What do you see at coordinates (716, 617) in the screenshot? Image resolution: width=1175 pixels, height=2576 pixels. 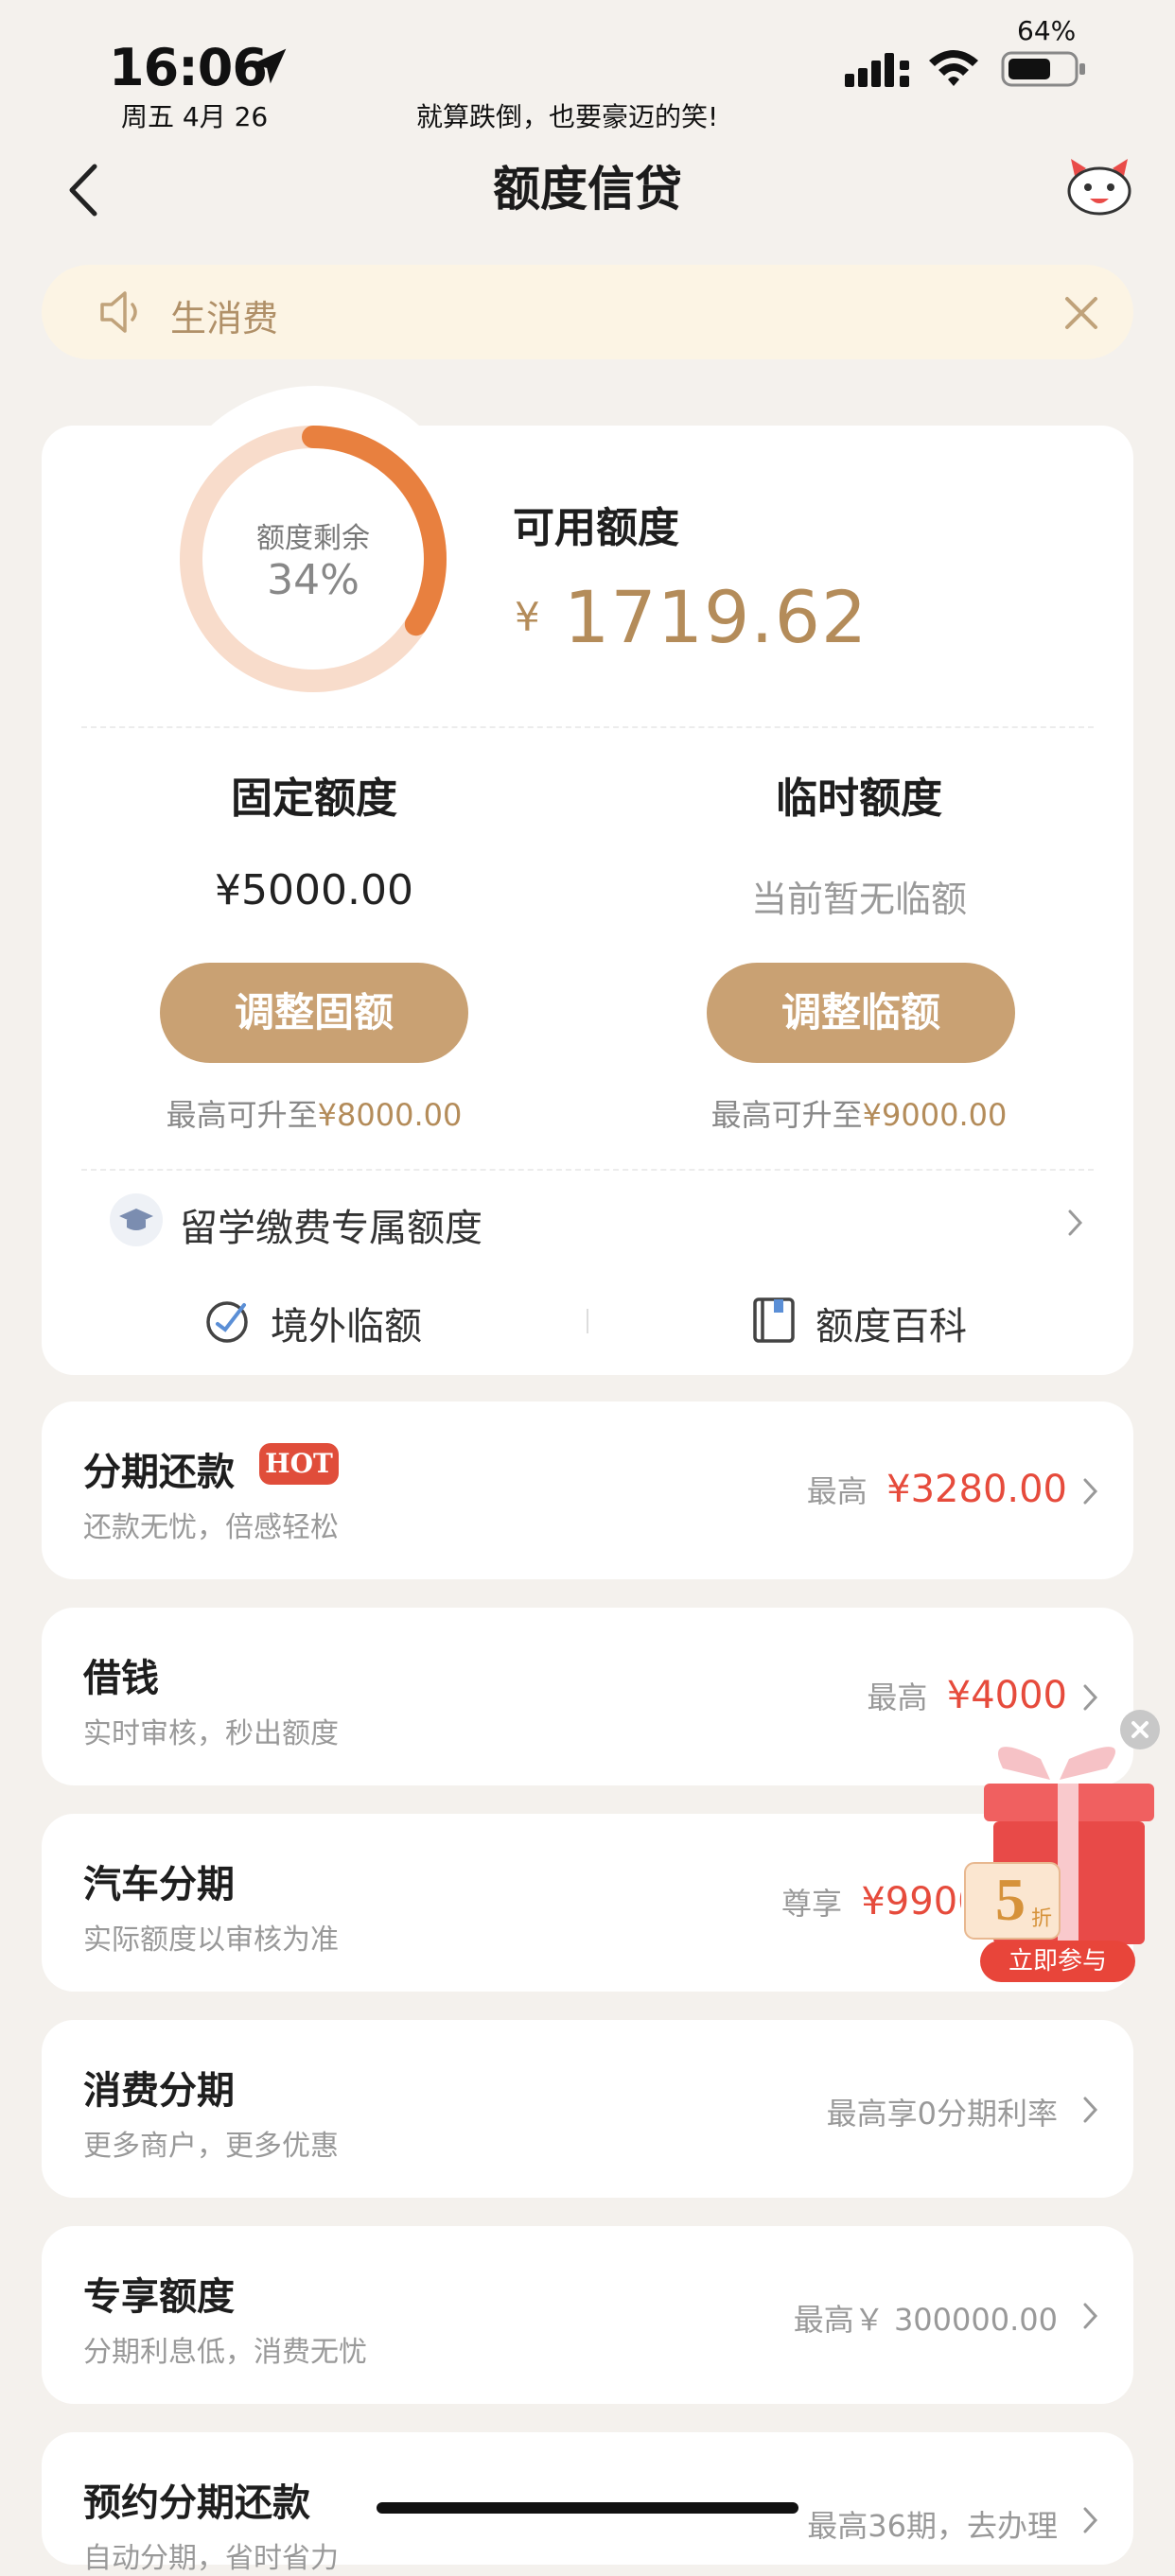 I see `available-credit-amount: 1719.62` at bounding box center [716, 617].